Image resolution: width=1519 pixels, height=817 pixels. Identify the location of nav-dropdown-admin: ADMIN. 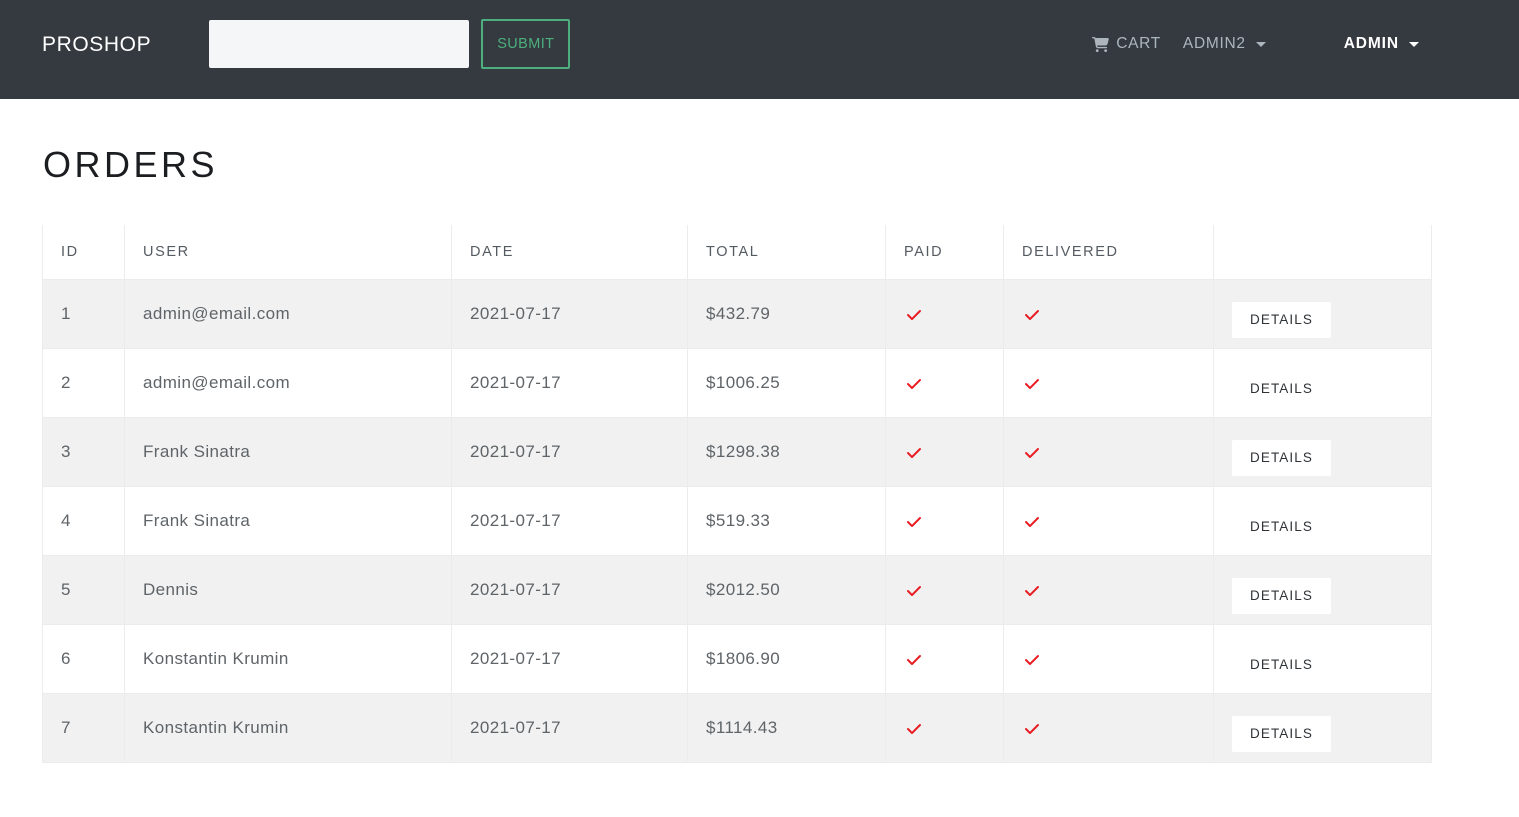
(1381, 44).